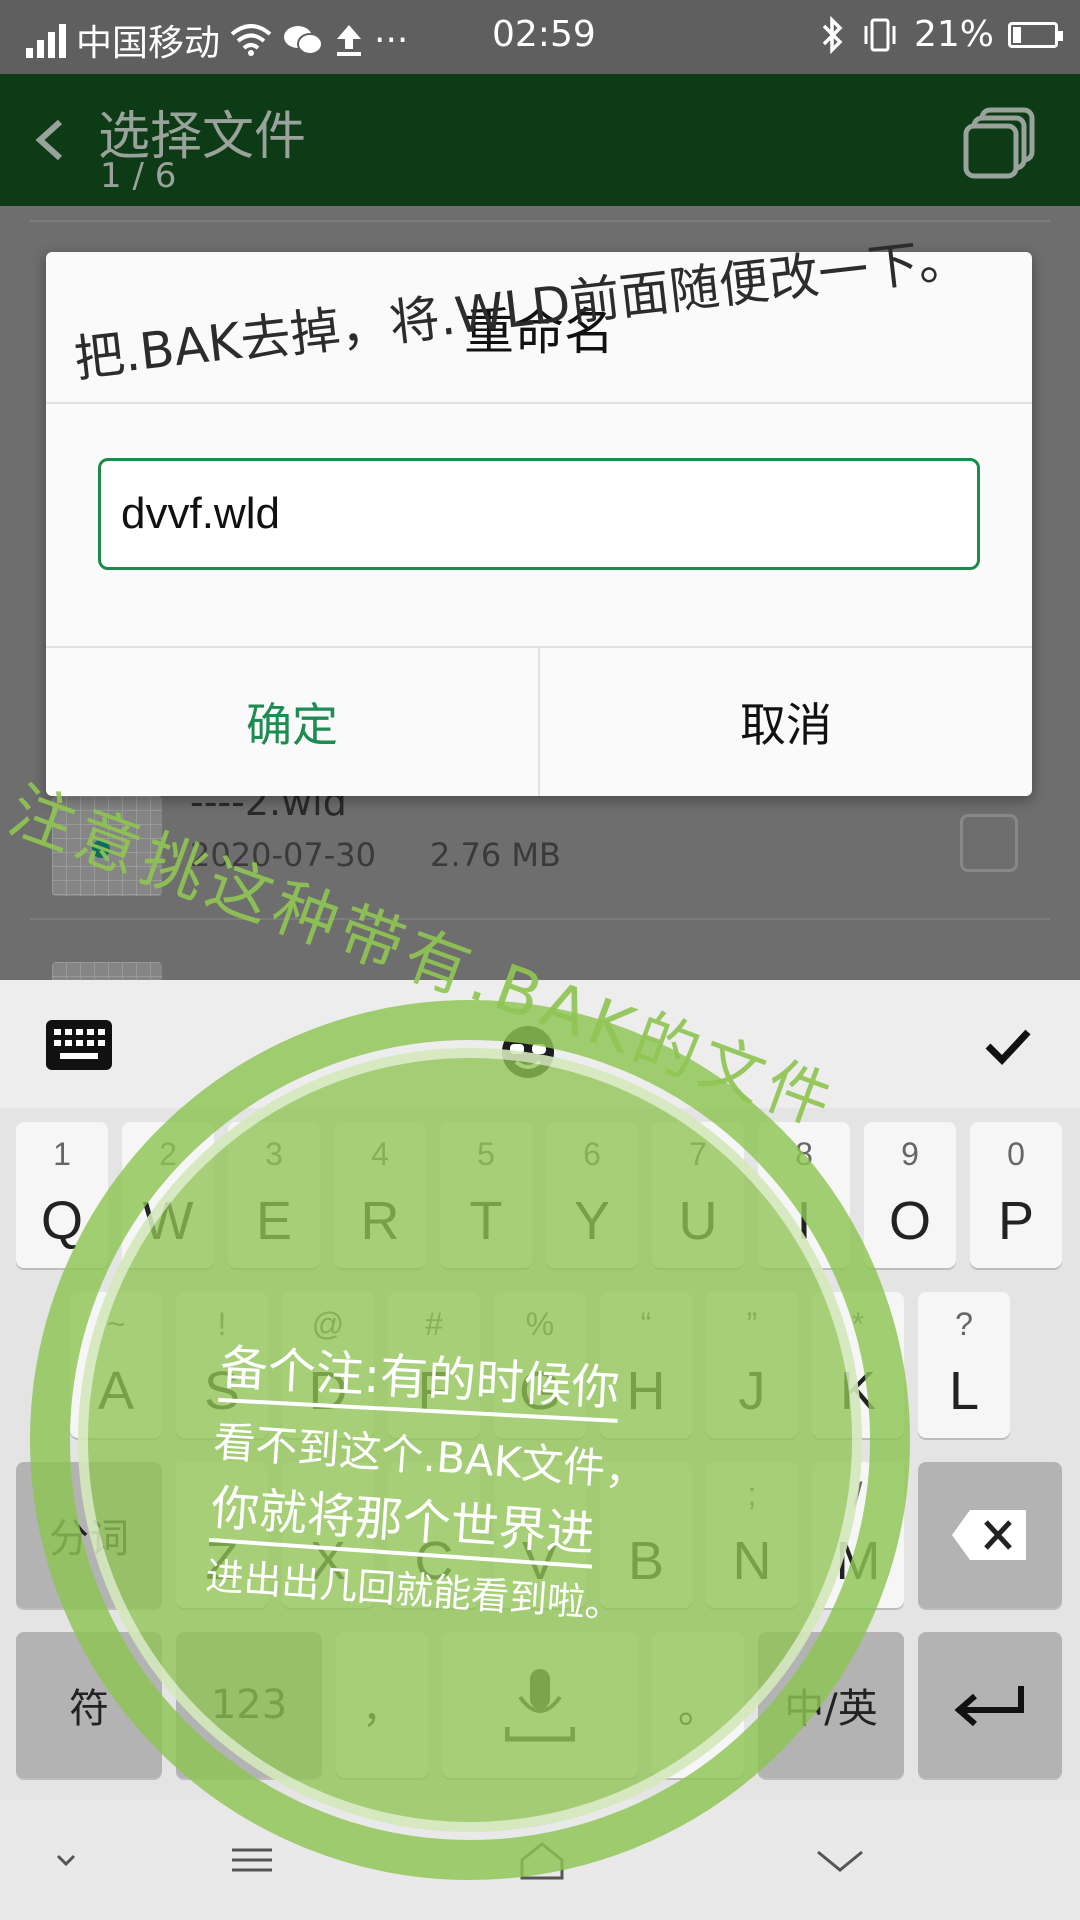 This screenshot has width=1080, height=1920. What do you see at coordinates (858, 1391) in the screenshot?
I see `key-label: K` at bounding box center [858, 1391].